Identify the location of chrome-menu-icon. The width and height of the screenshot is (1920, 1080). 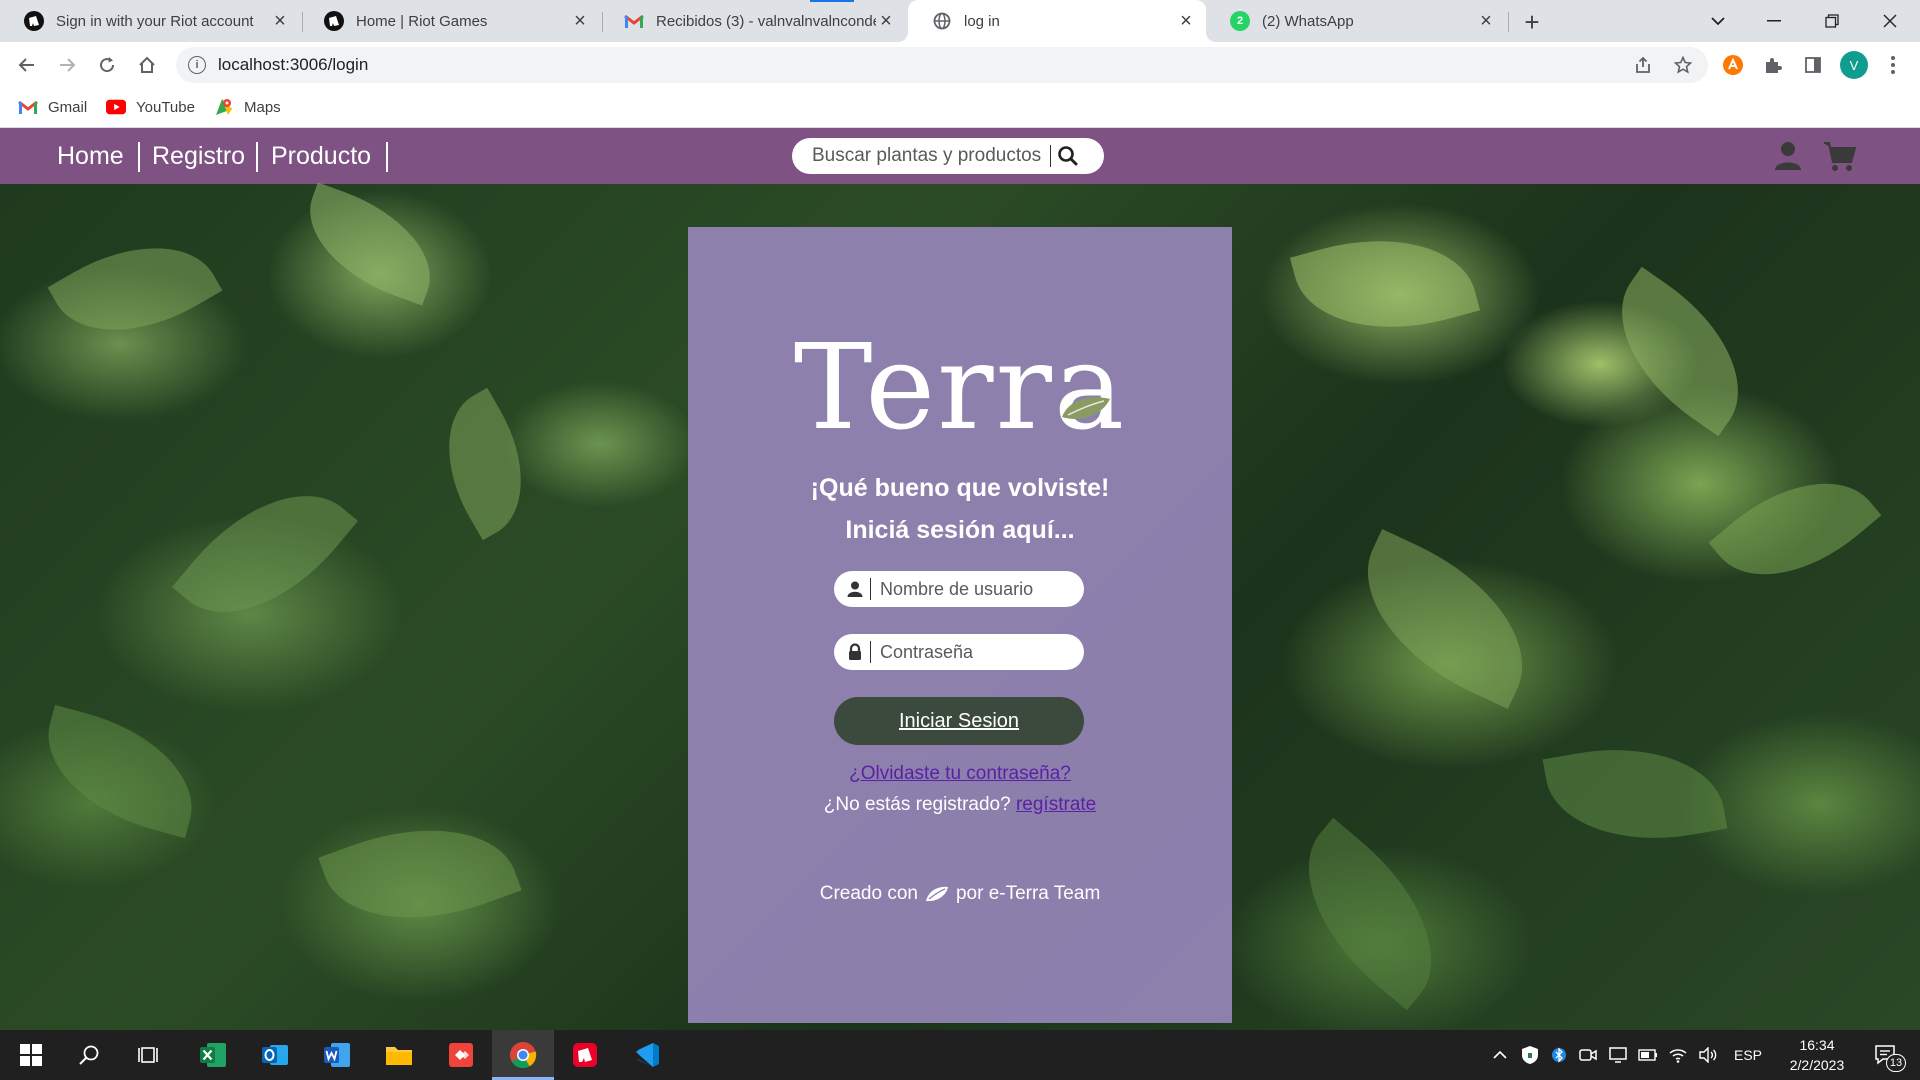
(1893, 65).